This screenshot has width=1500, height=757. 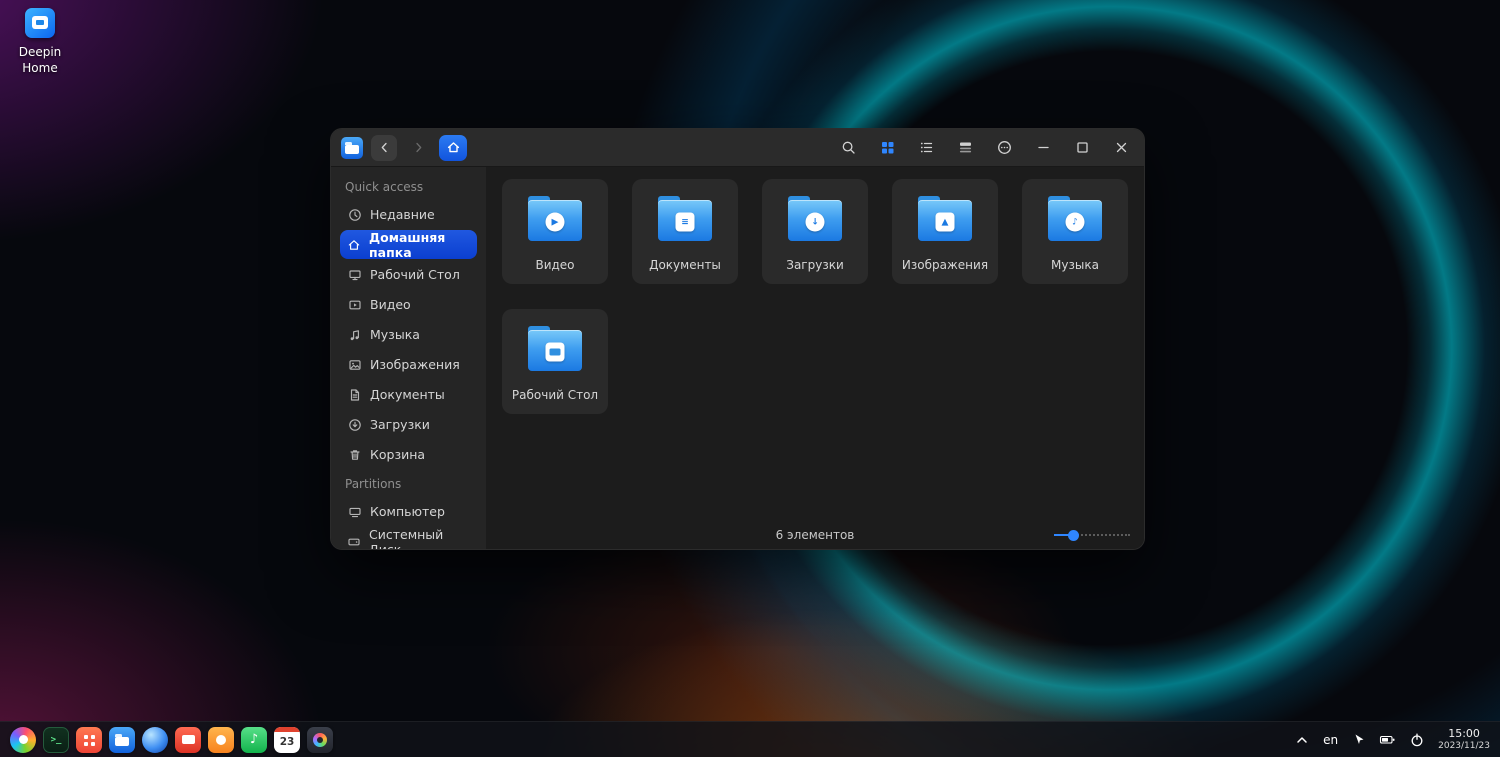 What do you see at coordinates (685, 222) in the screenshot?
I see `document-emblem-icon: ≡` at bounding box center [685, 222].